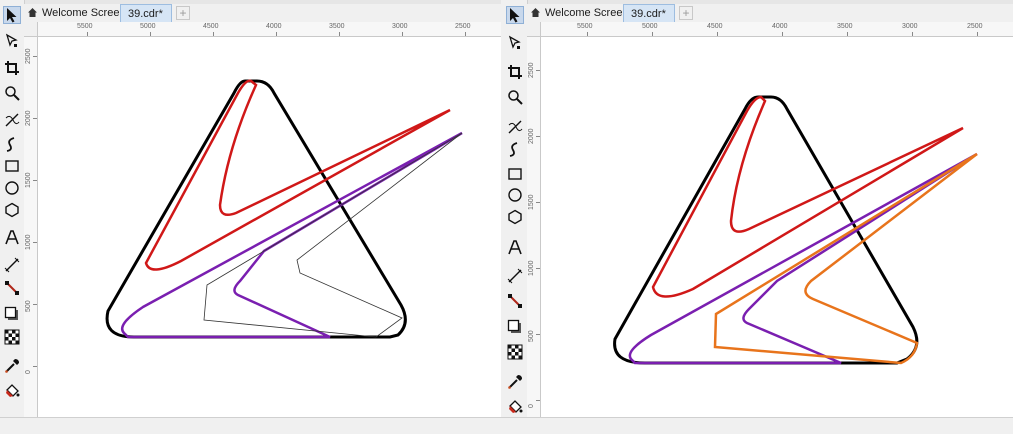 This screenshot has height=434, width=1013. I want to click on ruler-v-label: 500, so click(28, 306).